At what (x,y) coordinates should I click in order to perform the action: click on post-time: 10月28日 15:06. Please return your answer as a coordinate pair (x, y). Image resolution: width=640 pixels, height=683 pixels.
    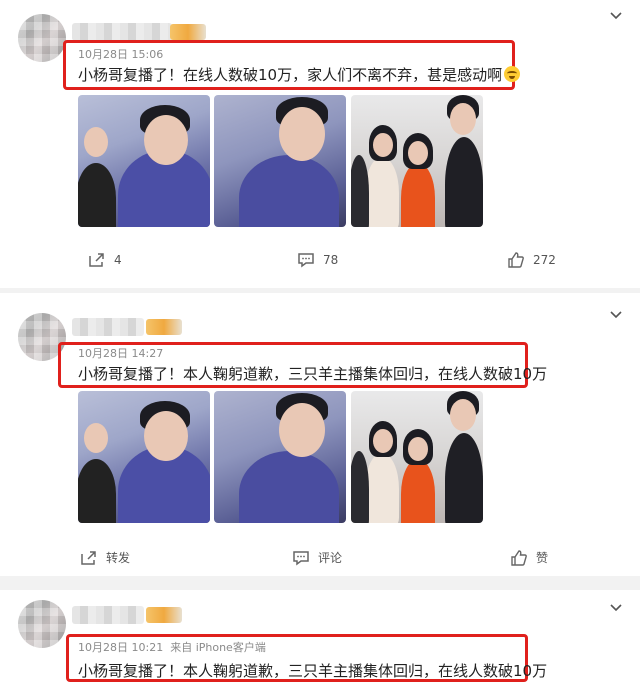
    Looking at the image, I should click on (121, 54).